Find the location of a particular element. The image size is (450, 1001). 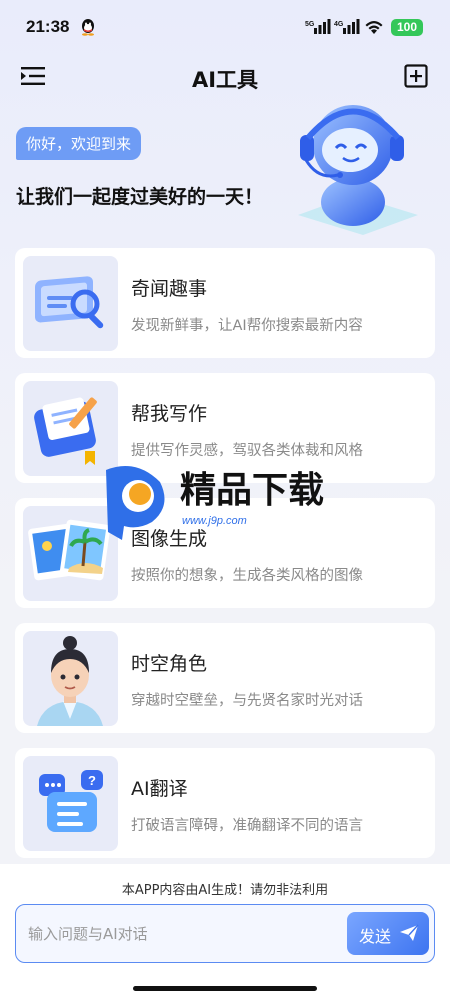

watermark-logo: 精品下载 www.j9p.com is located at coordinates (215, 503).